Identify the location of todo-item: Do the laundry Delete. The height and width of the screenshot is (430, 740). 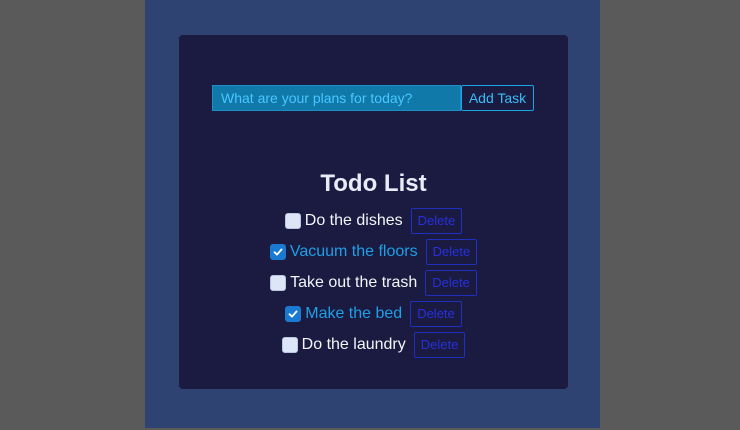
(373, 344).